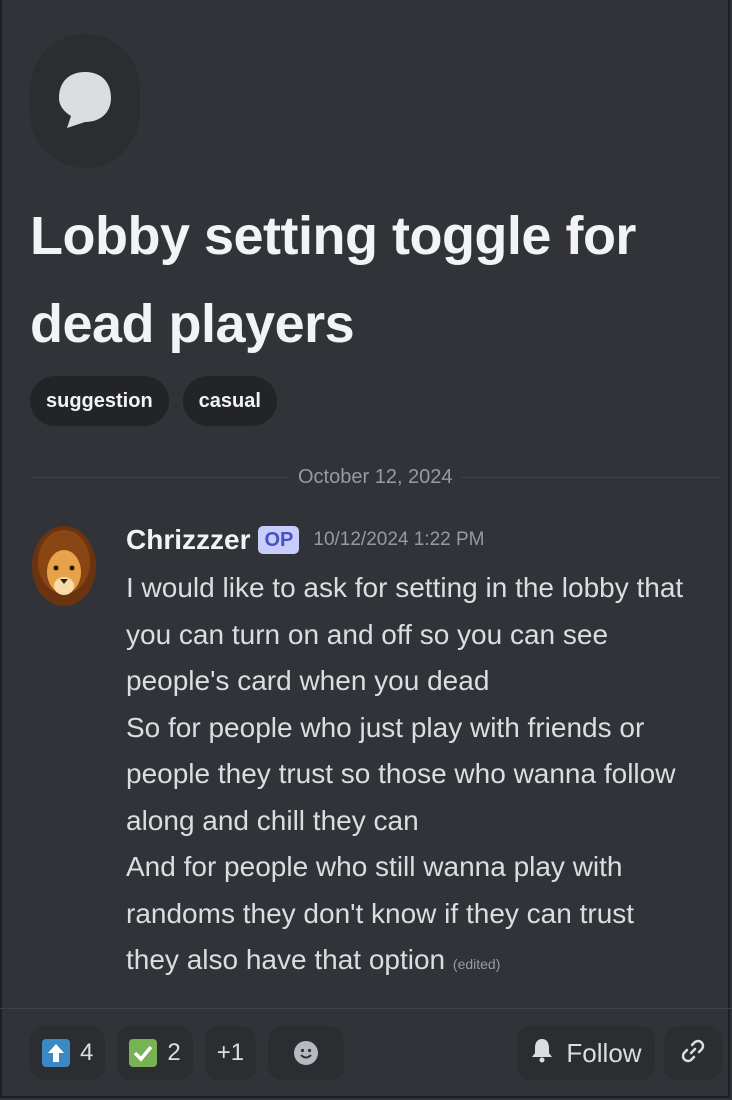 This screenshot has height=1100, width=732. I want to click on chat-bubble-icon, so click(85, 101).